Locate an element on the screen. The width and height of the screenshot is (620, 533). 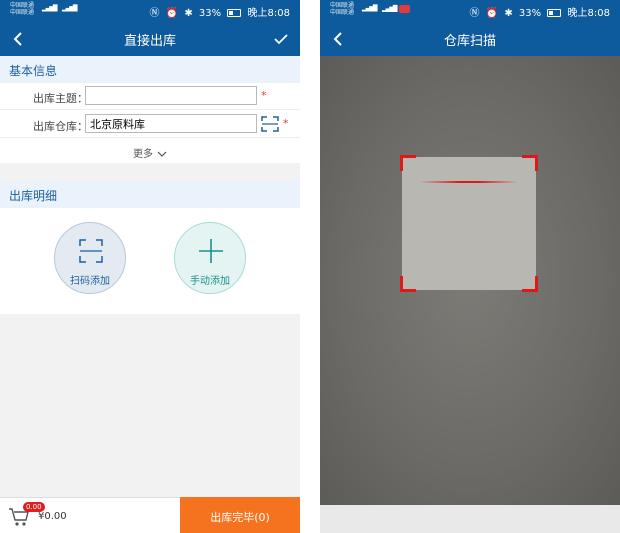
page-title: 仓库扫描 is located at coordinates (469, 41).